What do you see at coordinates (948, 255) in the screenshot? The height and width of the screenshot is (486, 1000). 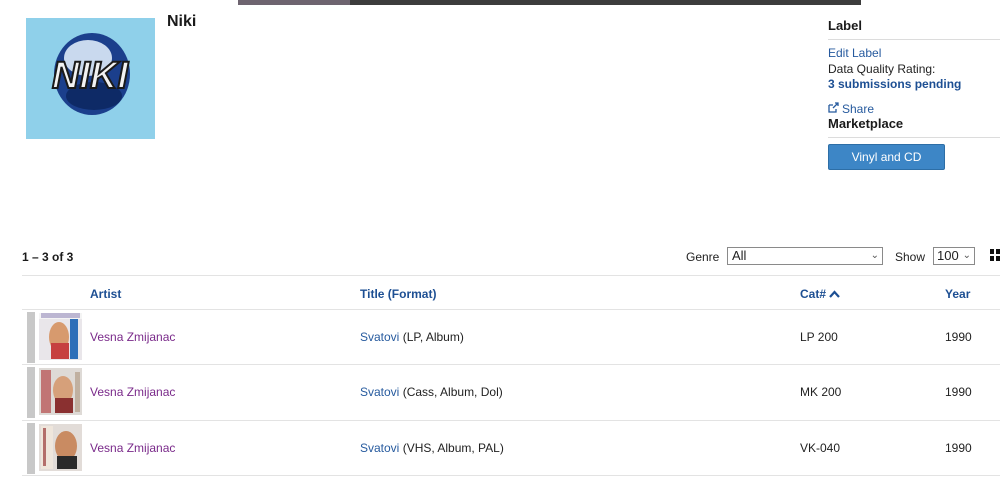 I see `show-select-value: 100` at bounding box center [948, 255].